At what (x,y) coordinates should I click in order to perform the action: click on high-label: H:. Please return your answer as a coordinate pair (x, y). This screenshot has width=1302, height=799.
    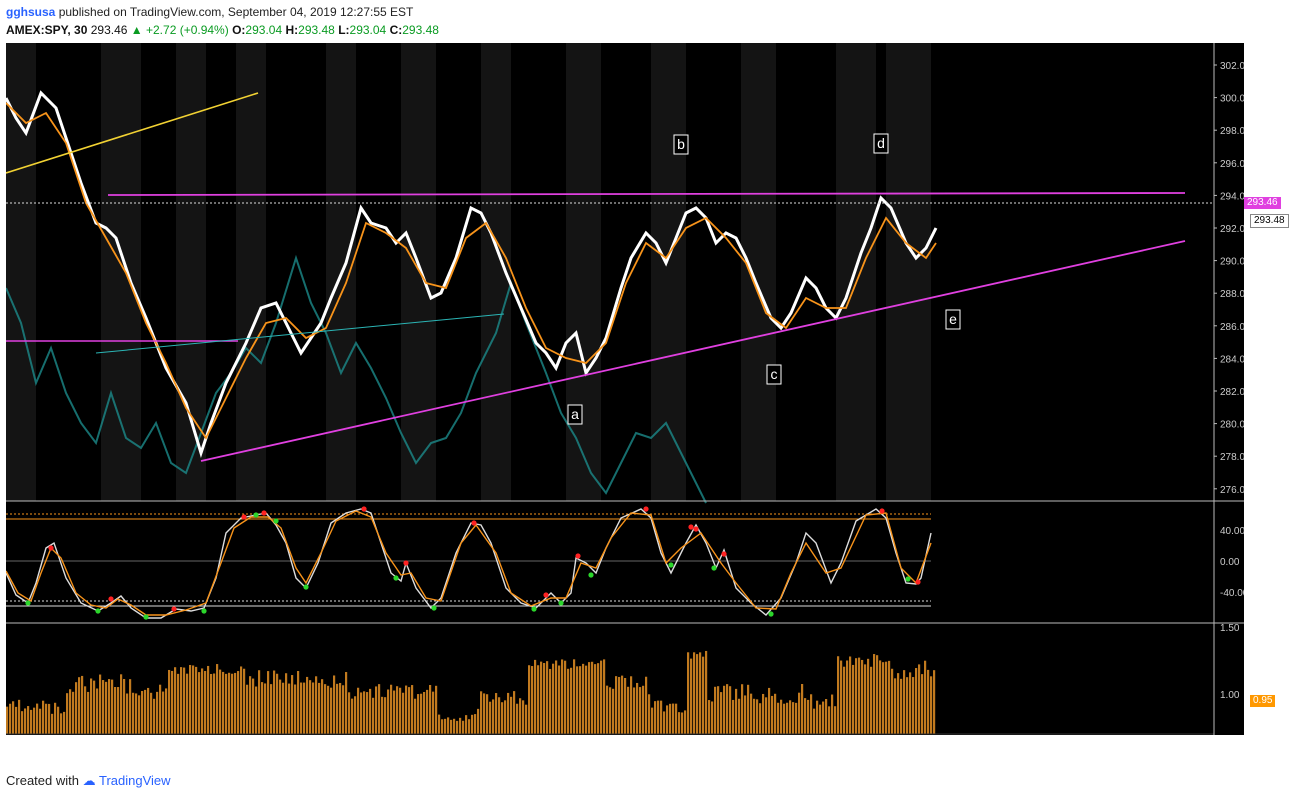
    Looking at the image, I should click on (292, 30).